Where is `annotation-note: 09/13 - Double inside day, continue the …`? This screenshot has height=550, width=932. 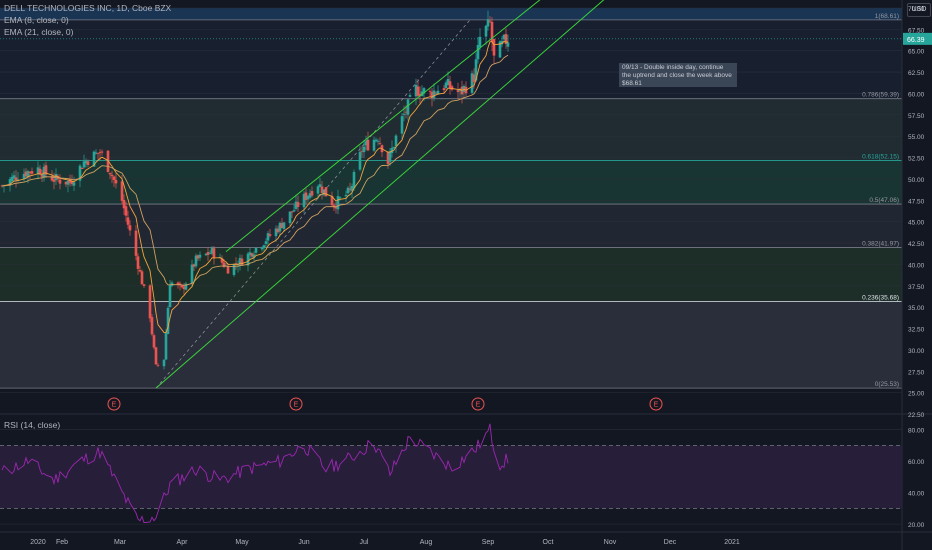
annotation-note: 09/13 - Double inside day, continue the … is located at coordinates (678, 75).